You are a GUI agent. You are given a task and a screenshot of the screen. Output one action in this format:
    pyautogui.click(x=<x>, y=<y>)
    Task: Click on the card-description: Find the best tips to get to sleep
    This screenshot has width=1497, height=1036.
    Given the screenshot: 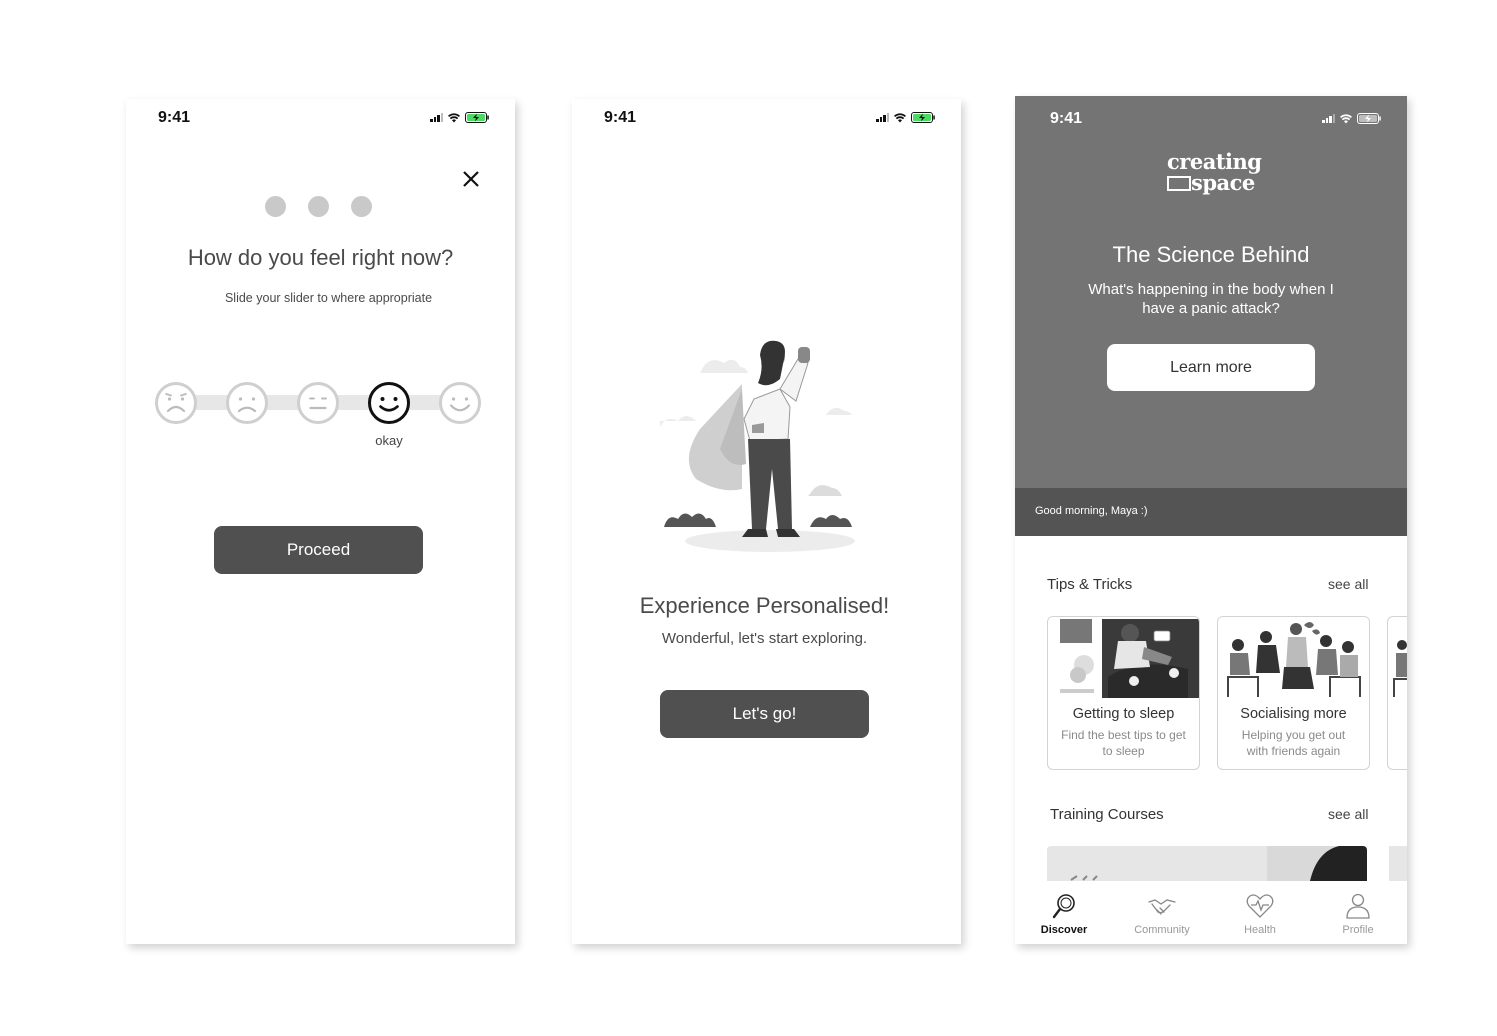 What is the action you would take?
    pyautogui.click(x=1123, y=743)
    